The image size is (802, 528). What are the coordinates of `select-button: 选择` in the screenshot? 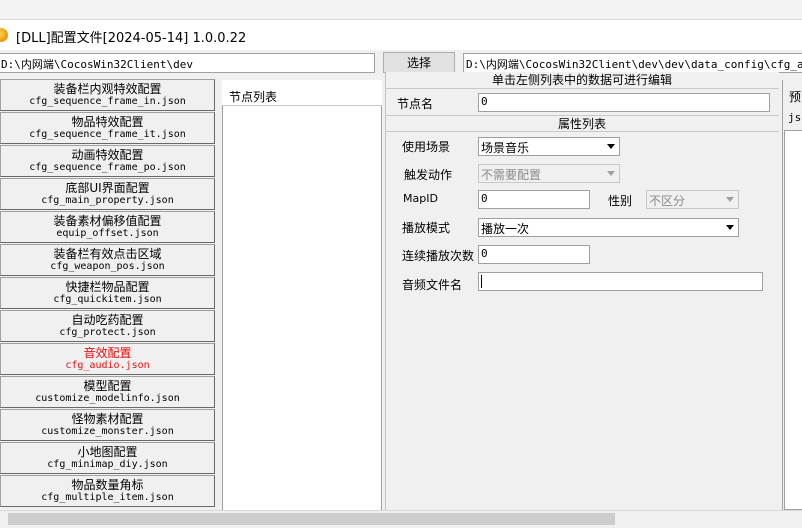 It's located at (419, 62).